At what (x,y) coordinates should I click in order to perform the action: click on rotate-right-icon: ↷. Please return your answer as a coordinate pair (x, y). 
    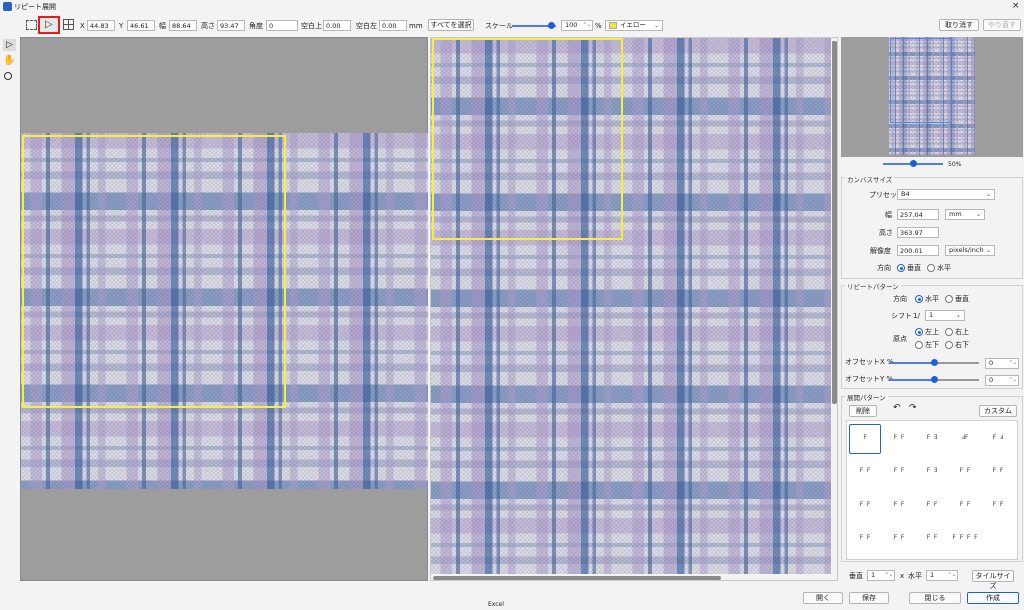
    Looking at the image, I should click on (913, 408).